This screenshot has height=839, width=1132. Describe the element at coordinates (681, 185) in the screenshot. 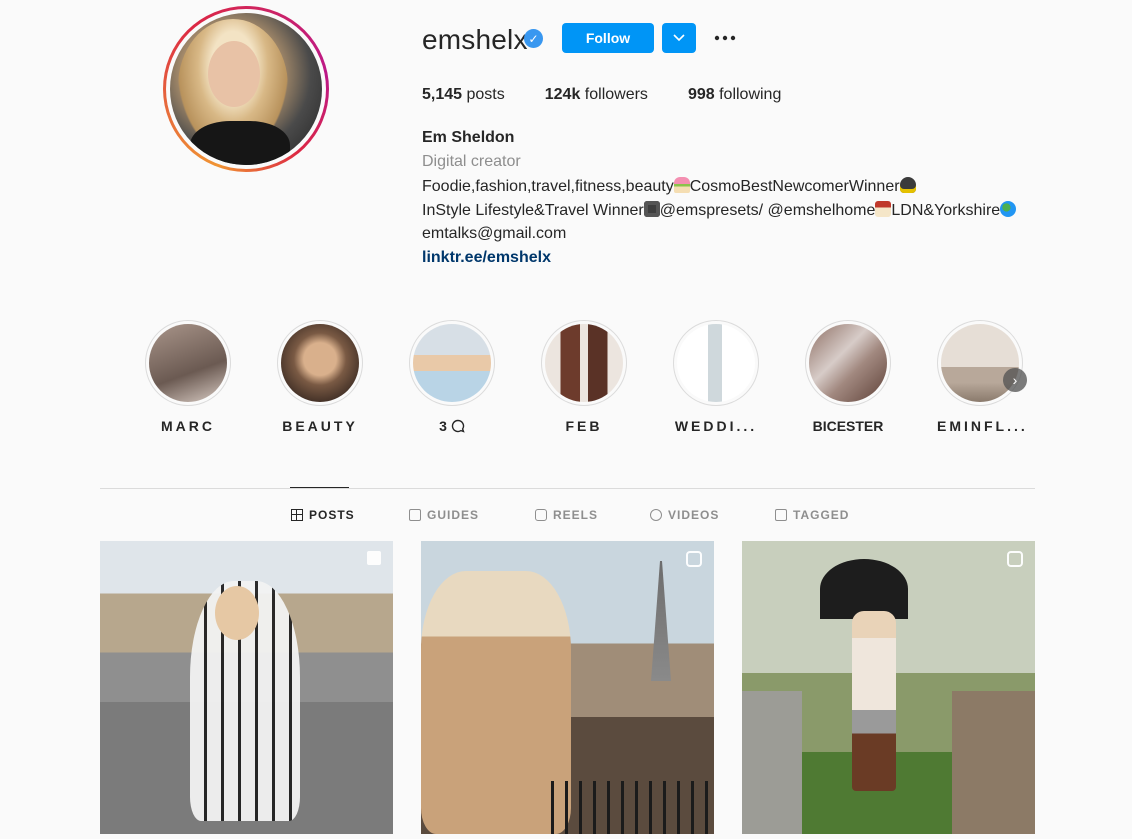

I see `cupcake-emoji-icon` at that location.